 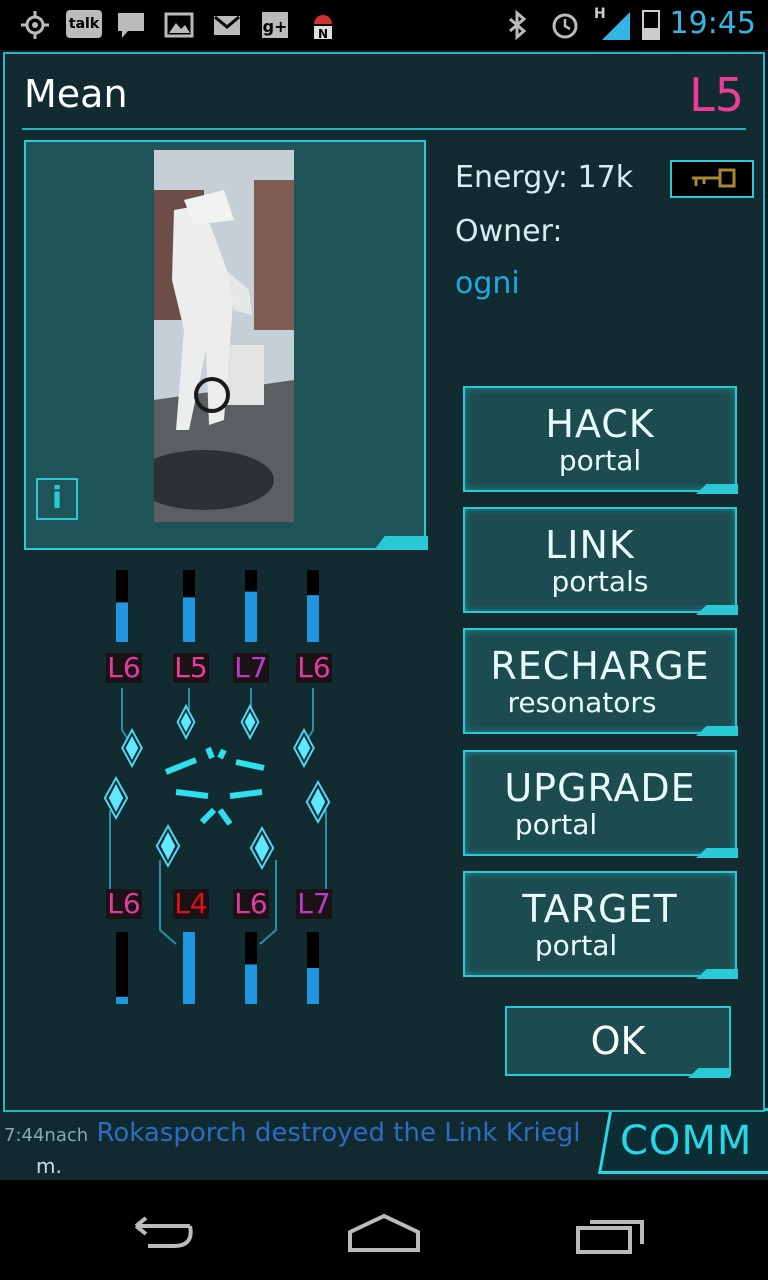 What do you see at coordinates (565, 26) in the screenshot?
I see `alarm-icon` at bounding box center [565, 26].